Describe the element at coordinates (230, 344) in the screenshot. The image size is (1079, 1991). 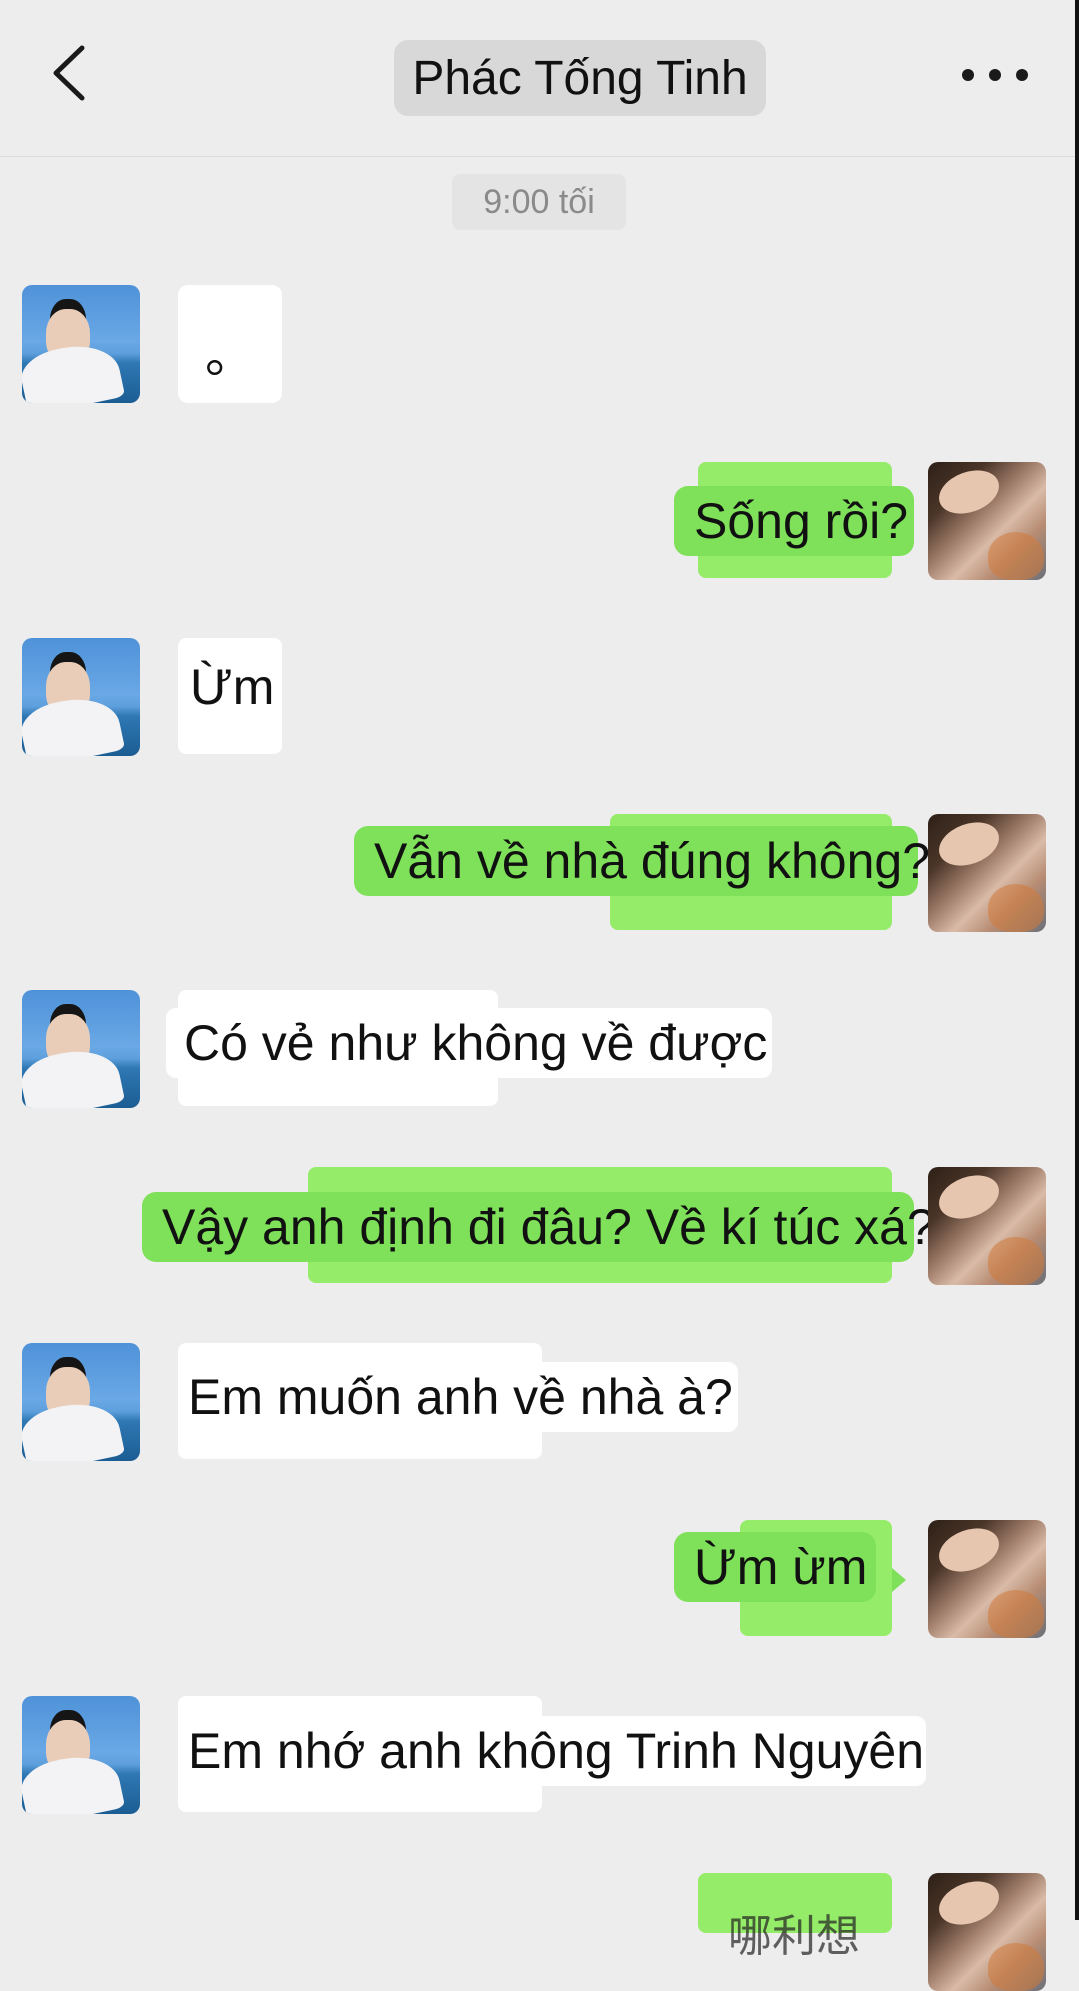
I see `message-bubble-incoming: 。` at that location.